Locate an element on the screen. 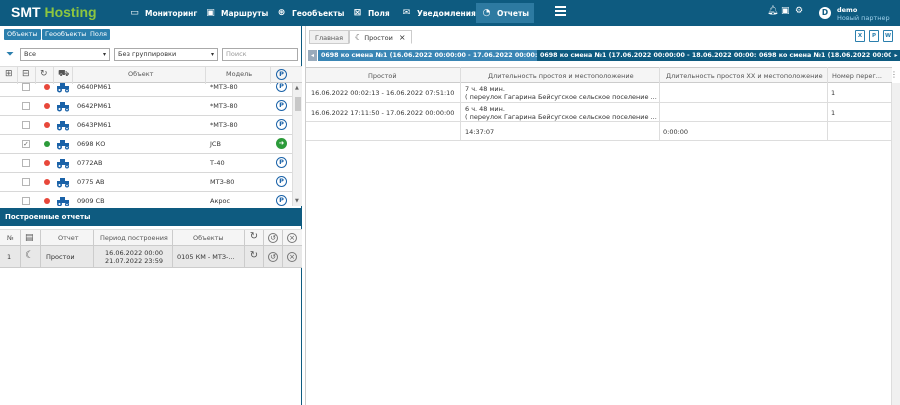 Image resolution: width=900 pixels, height=405 pixels. column-object: Объект is located at coordinates (140, 74).